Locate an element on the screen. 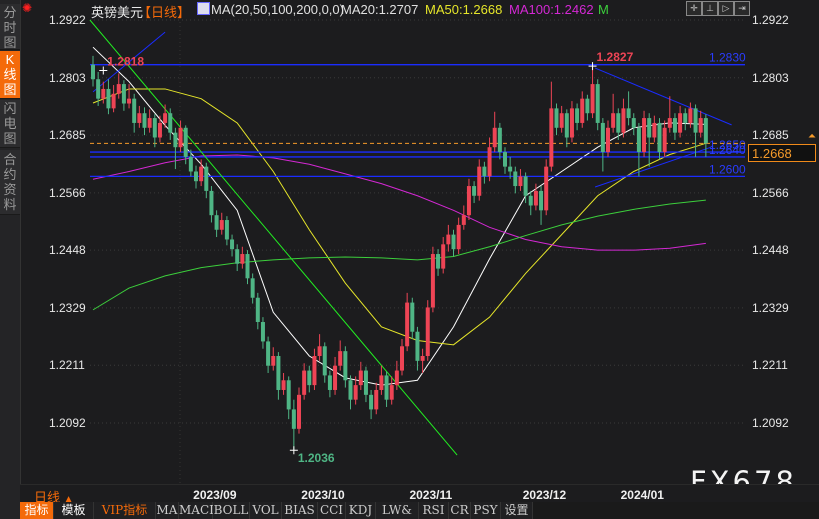 The width and height of the screenshot is (819, 519). step-icon: ▷ is located at coordinates (726, 8).